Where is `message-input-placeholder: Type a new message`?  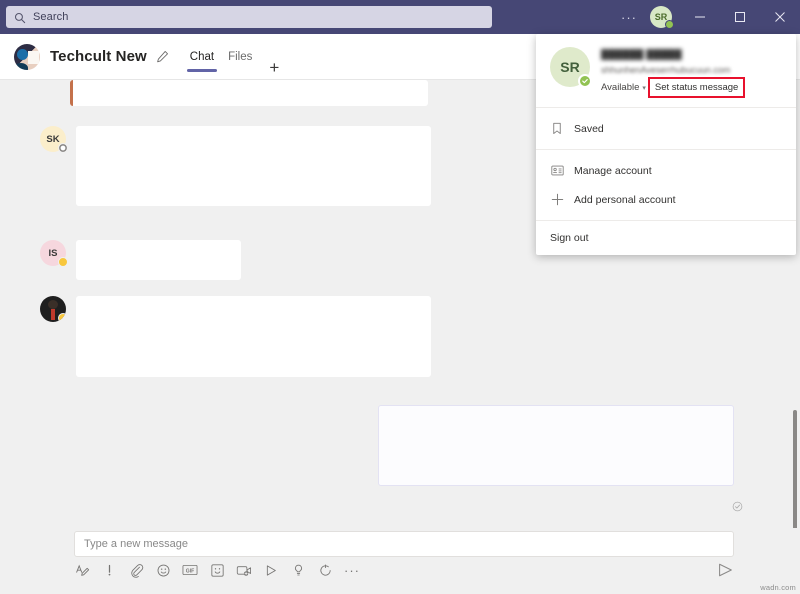 message-input-placeholder: Type a new message is located at coordinates (136, 544).